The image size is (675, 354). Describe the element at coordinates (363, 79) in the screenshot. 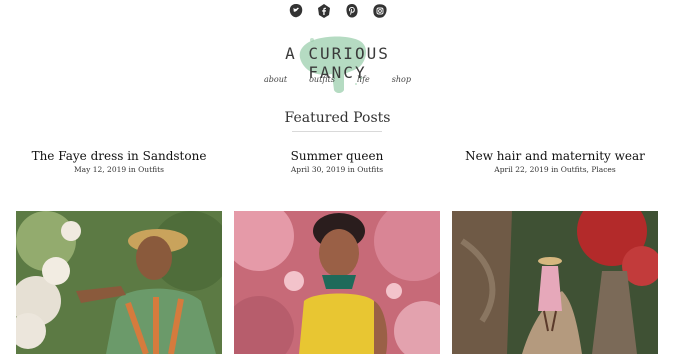

I see `nav-item-life: life` at that location.